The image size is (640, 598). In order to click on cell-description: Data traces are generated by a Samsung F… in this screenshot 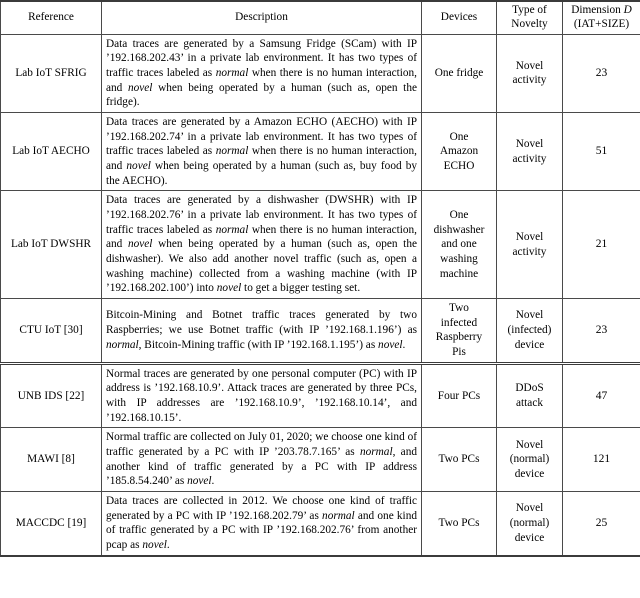, I will do `click(261, 73)`.